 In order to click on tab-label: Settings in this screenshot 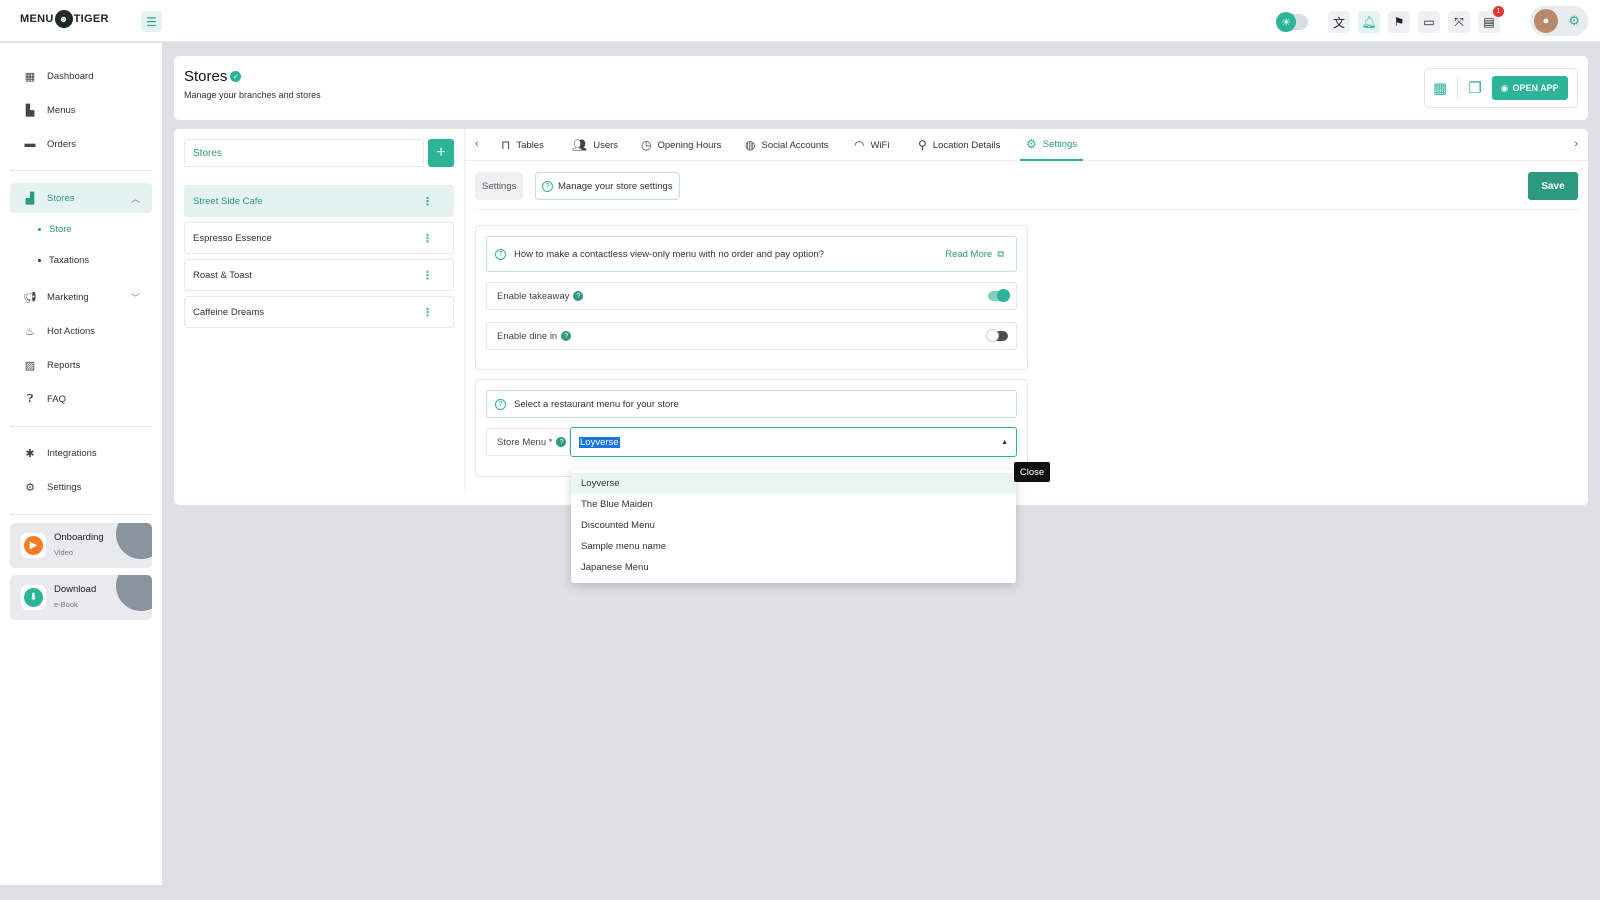, I will do `click(1060, 144)`.